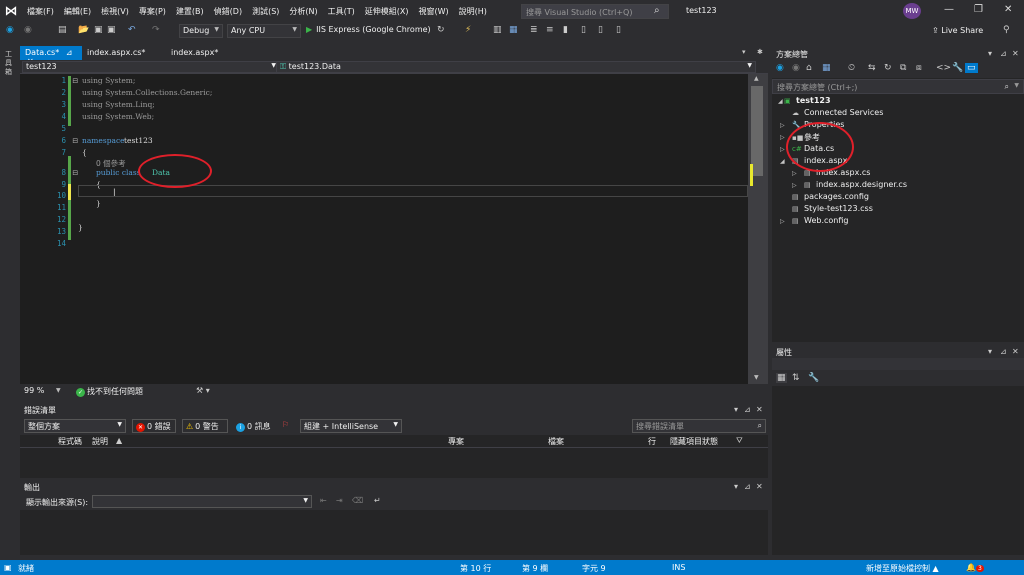 The image size is (1024, 575). Describe the element at coordinates (943, 68) in the screenshot. I see `view-code-icon: <>` at that location.